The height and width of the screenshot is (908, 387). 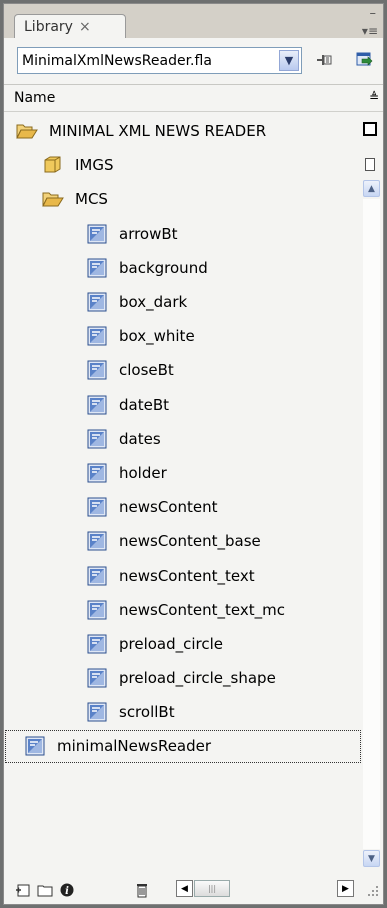 I want to click on library-symbol-row: preload_circle_shape, so click(x=183, y=678).